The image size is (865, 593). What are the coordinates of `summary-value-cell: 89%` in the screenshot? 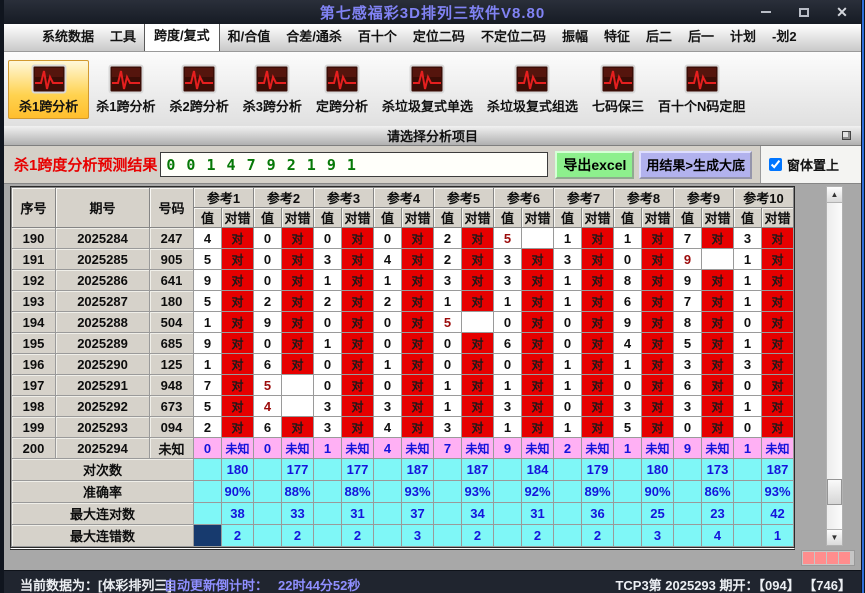 It's located at (597, 491).